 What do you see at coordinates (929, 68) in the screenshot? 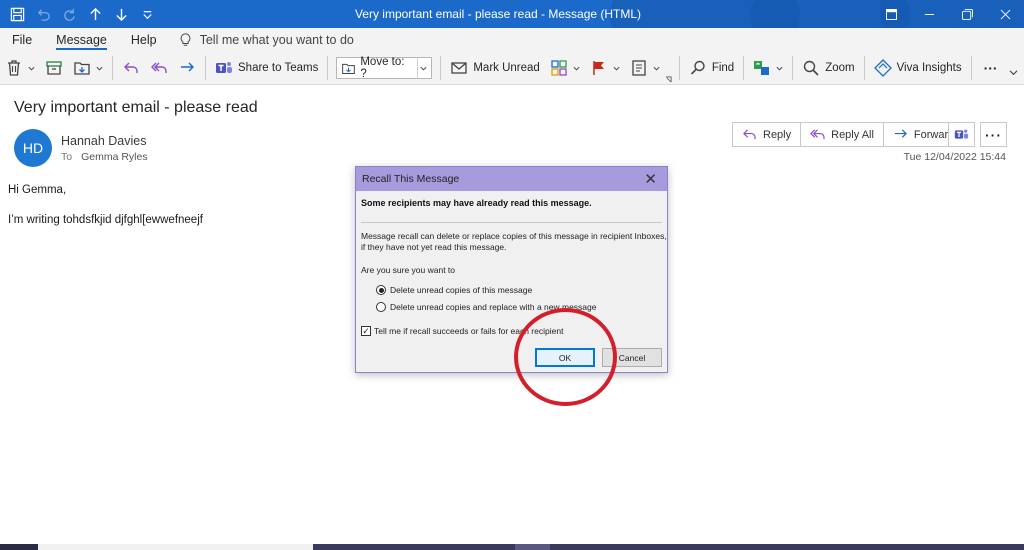
I see `viva-insights-label: Viva Insights` at bounding box center [929, 68].